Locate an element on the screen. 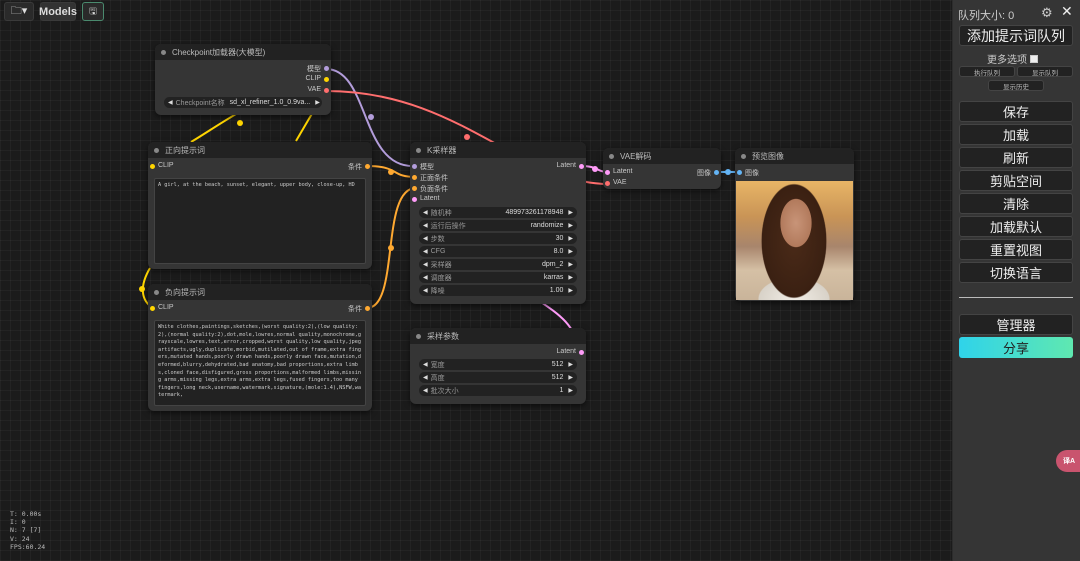 Image resolution: width=1080 pixels, height=561 pixels. view-queue-button: 执行队列 is located at coordinates (987, 71).